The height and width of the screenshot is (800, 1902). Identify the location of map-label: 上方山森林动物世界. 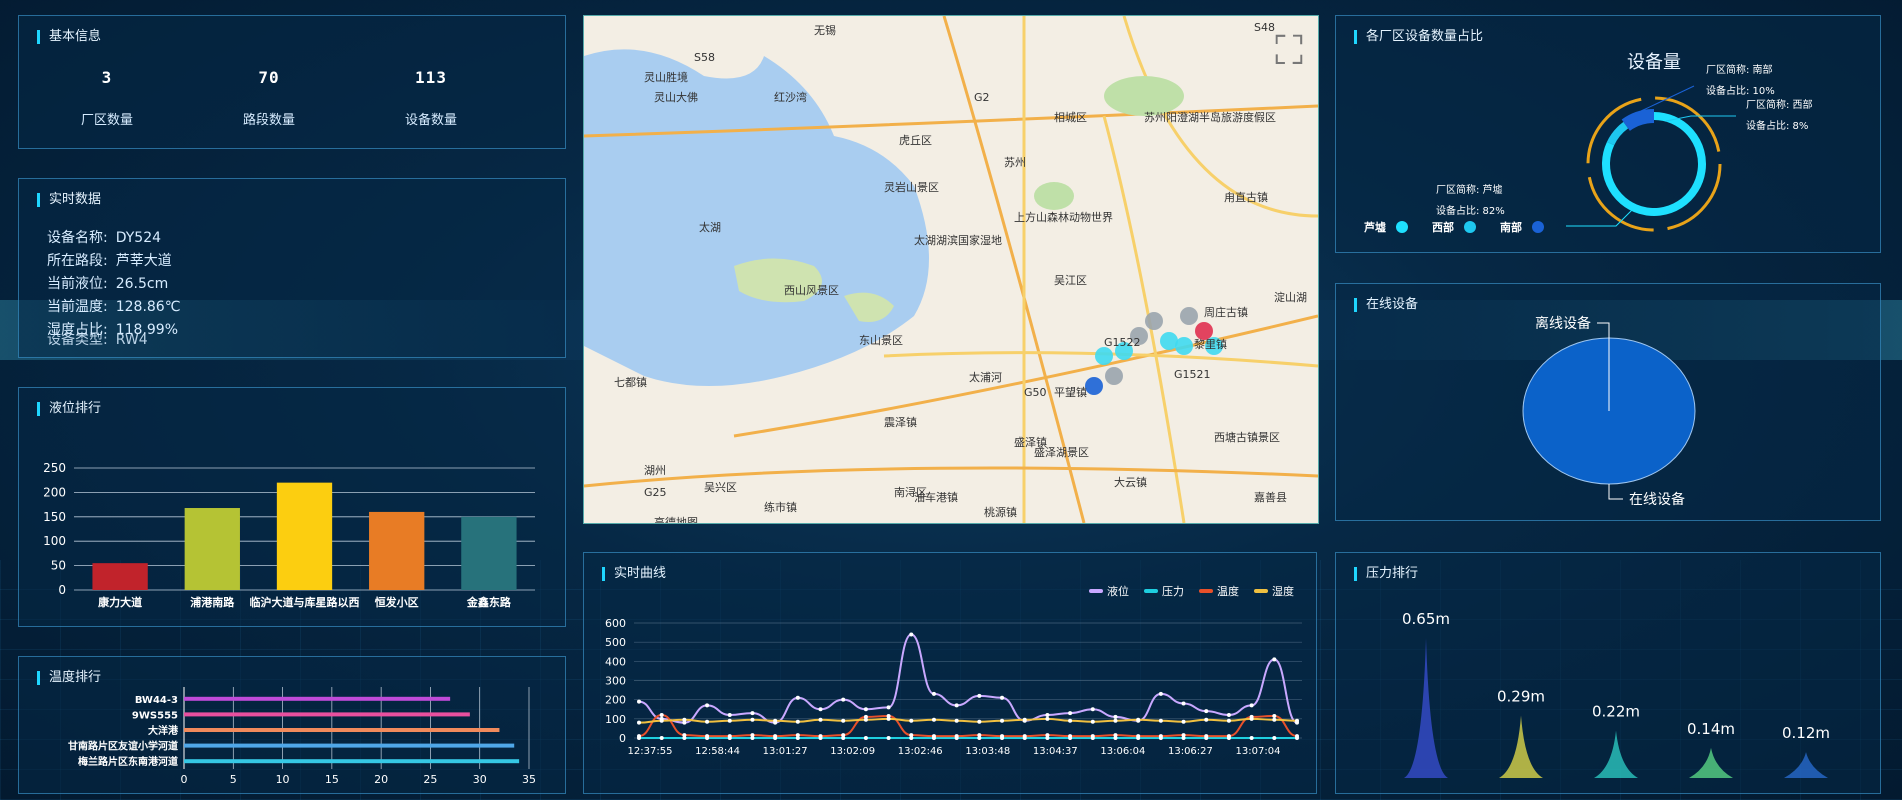
(1063, 217).